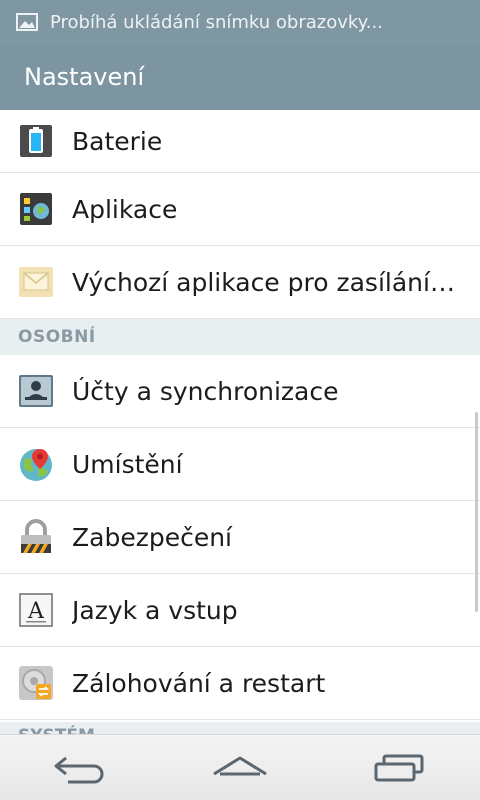  What do you see at coordinates (199, 683) in the screenshot?
I see `list-item-label: Zálohování a restart` at bounding box center [199, 683].